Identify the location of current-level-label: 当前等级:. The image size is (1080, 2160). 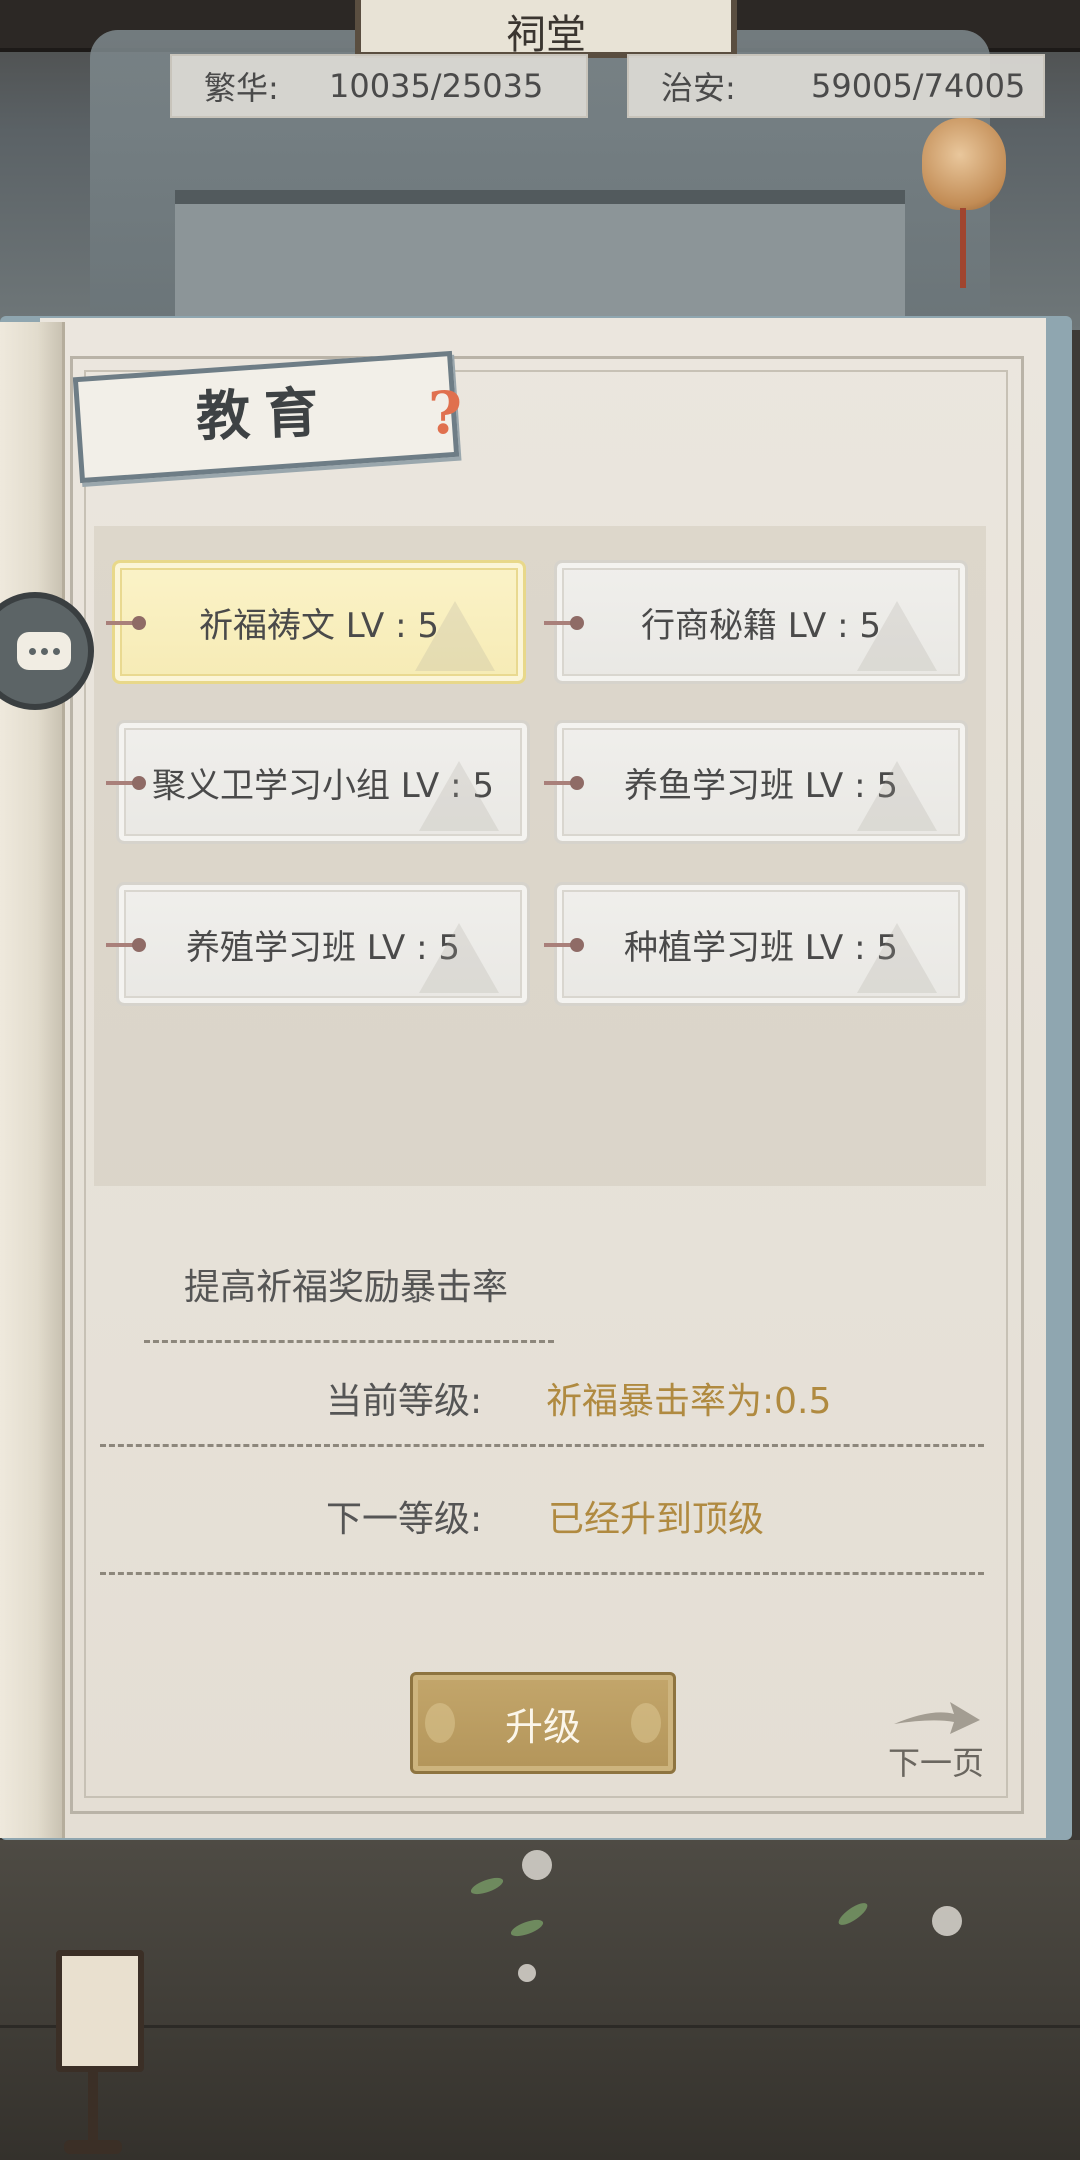
(404, 1401).